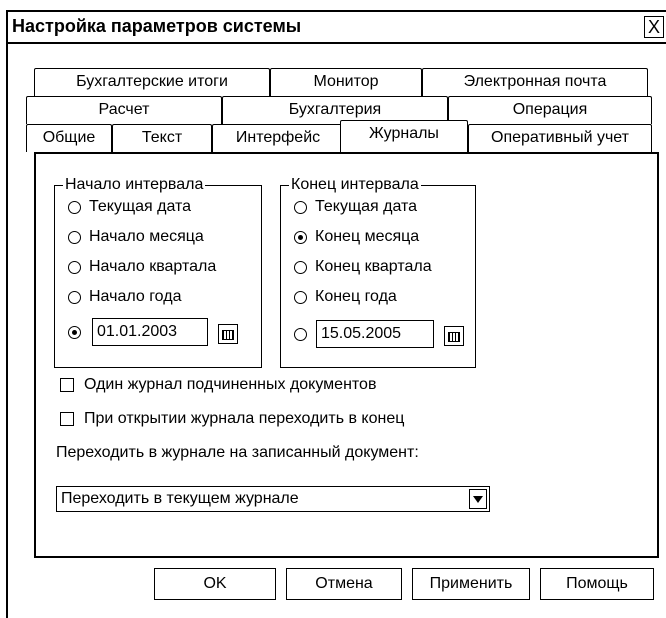 The image size is (666, 618). I want to click on end-current-date-option: Текущая дата, so click(355, 207).